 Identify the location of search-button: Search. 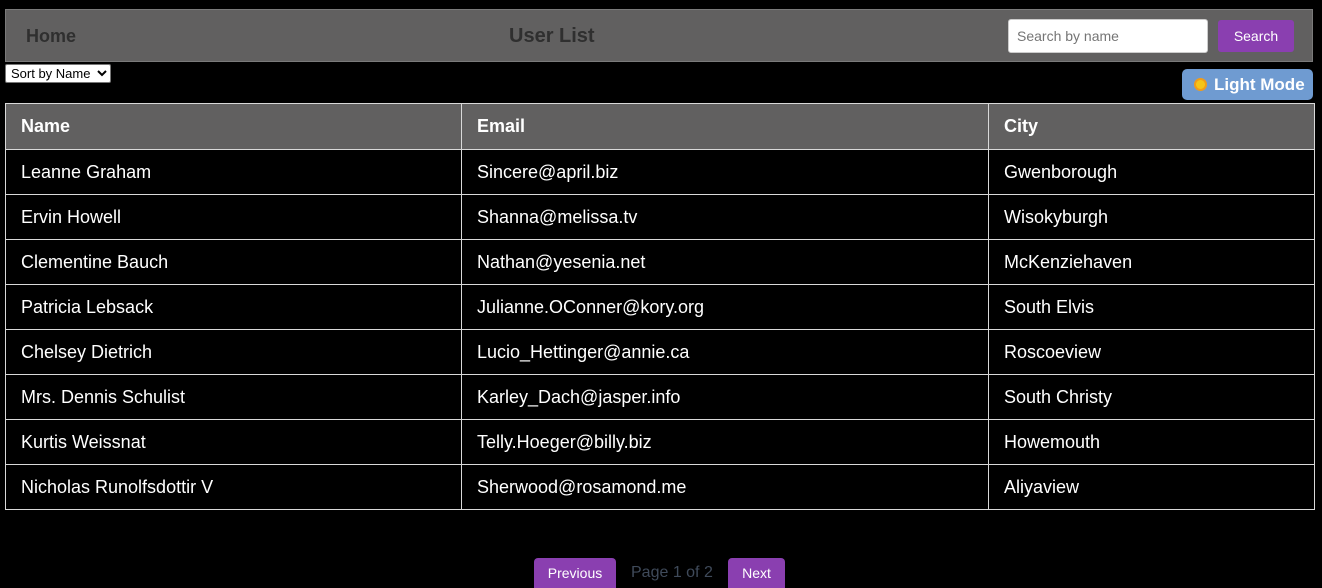
(1256, 36).